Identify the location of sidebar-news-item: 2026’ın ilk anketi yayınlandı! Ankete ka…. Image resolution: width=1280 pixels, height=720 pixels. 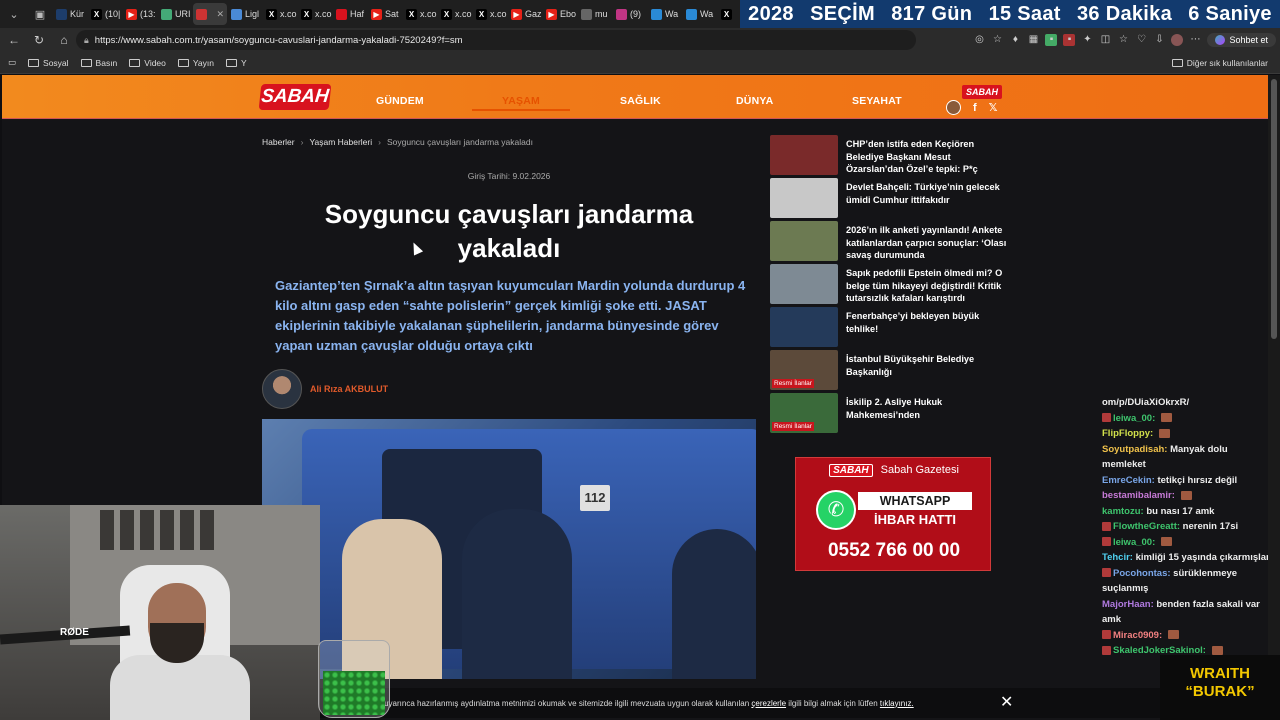
(890, 242).